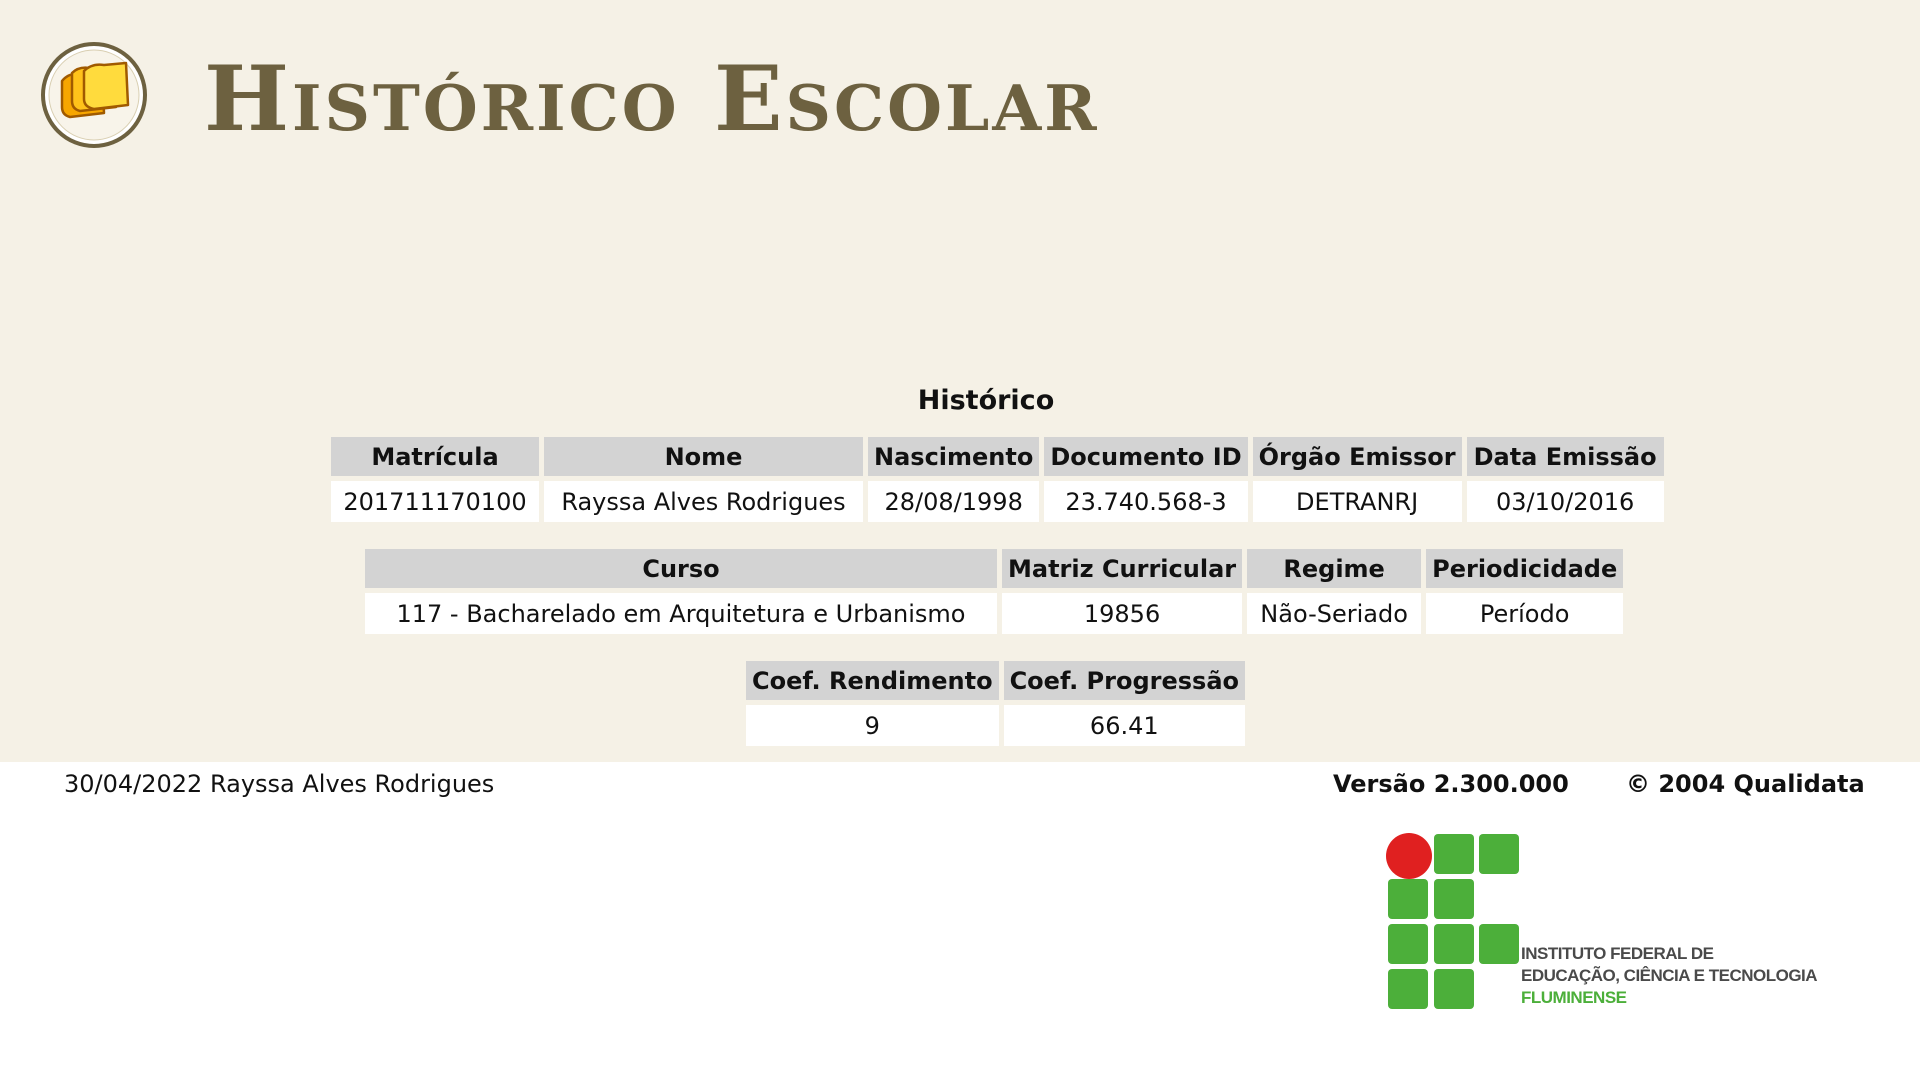  Describe the element at coordinates (1745, 784) in the screenshot. I see `footer-copyright: © 2004 Qualidata` at that location.